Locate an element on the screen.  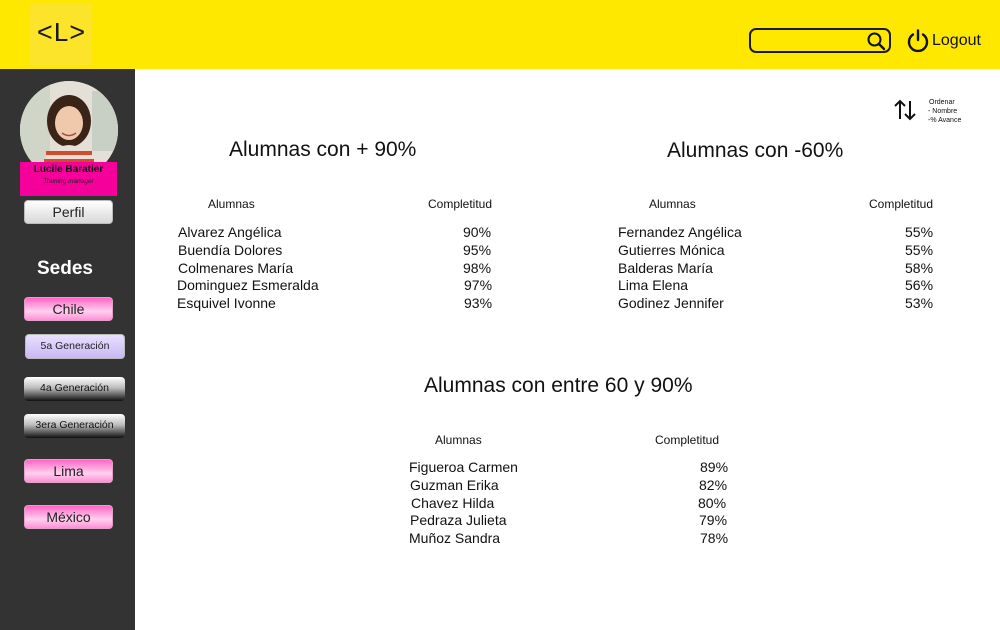
student-completion: 78% is located at coordinates (714, 538).